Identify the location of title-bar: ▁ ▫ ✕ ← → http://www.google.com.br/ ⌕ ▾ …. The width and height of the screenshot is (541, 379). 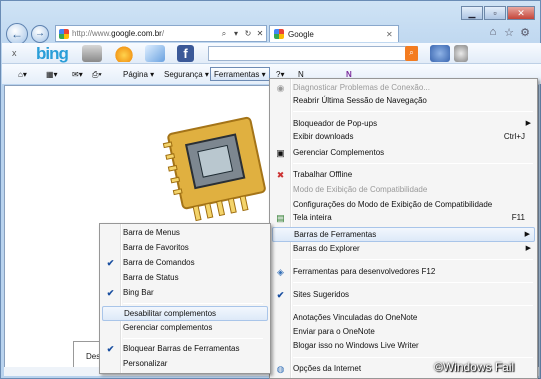
(271, 23).